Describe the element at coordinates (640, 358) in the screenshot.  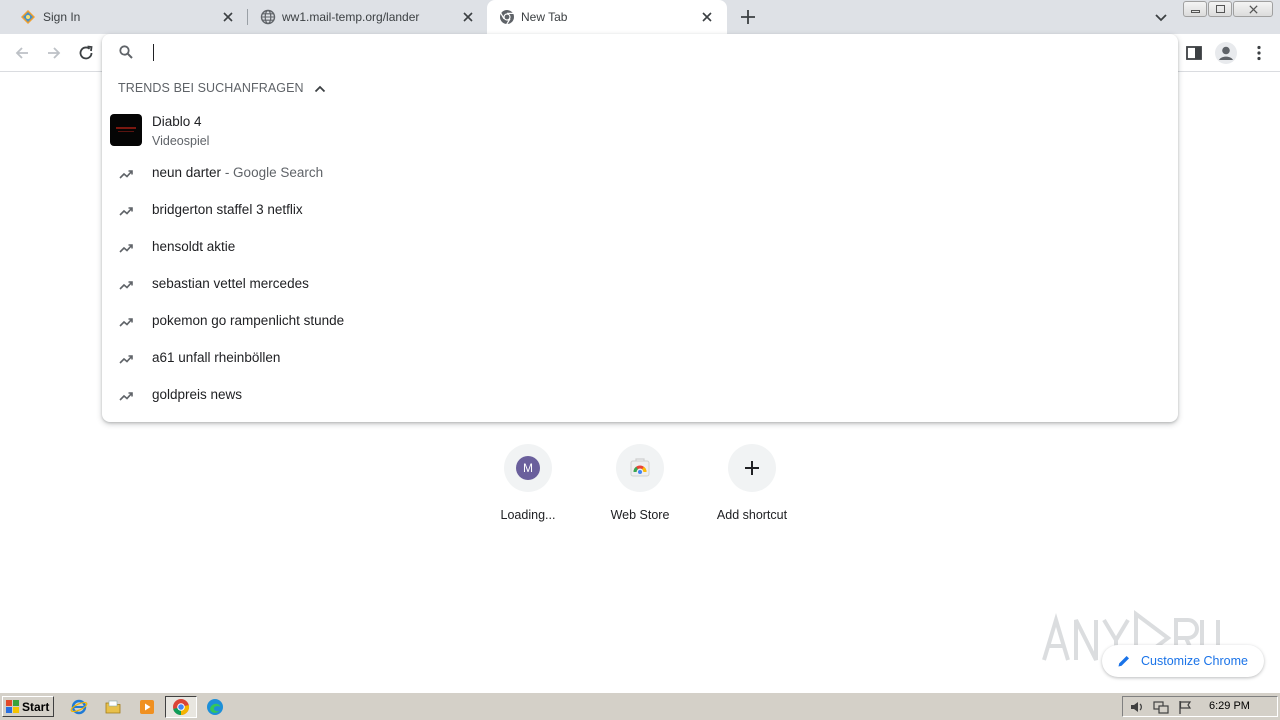
I see `trending-suggestion: a61 unfall rheinböllen` at that location.